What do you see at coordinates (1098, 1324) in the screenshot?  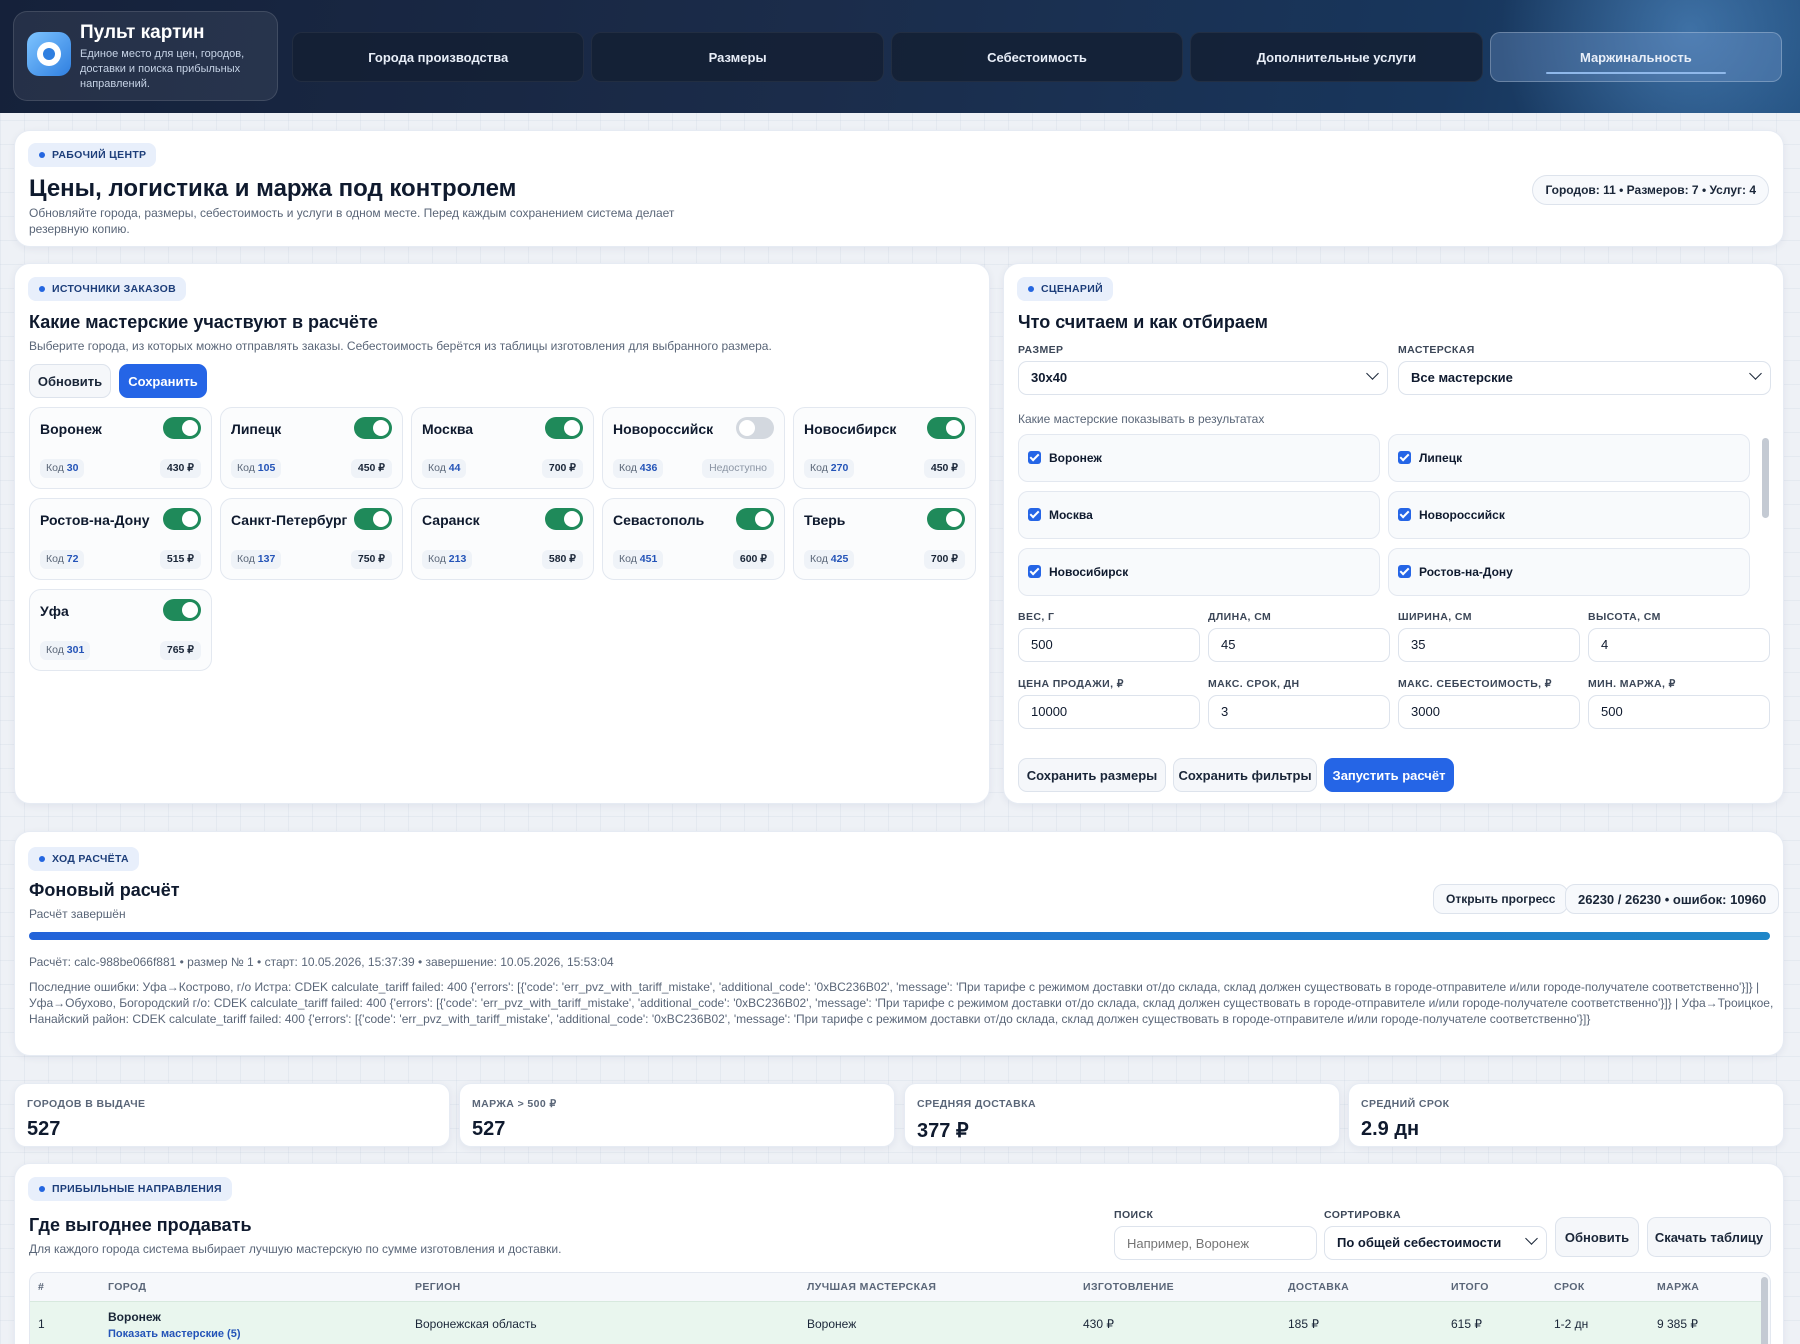 I see `row-cell: 430 ₽` at bounding box center [1098, 1324].